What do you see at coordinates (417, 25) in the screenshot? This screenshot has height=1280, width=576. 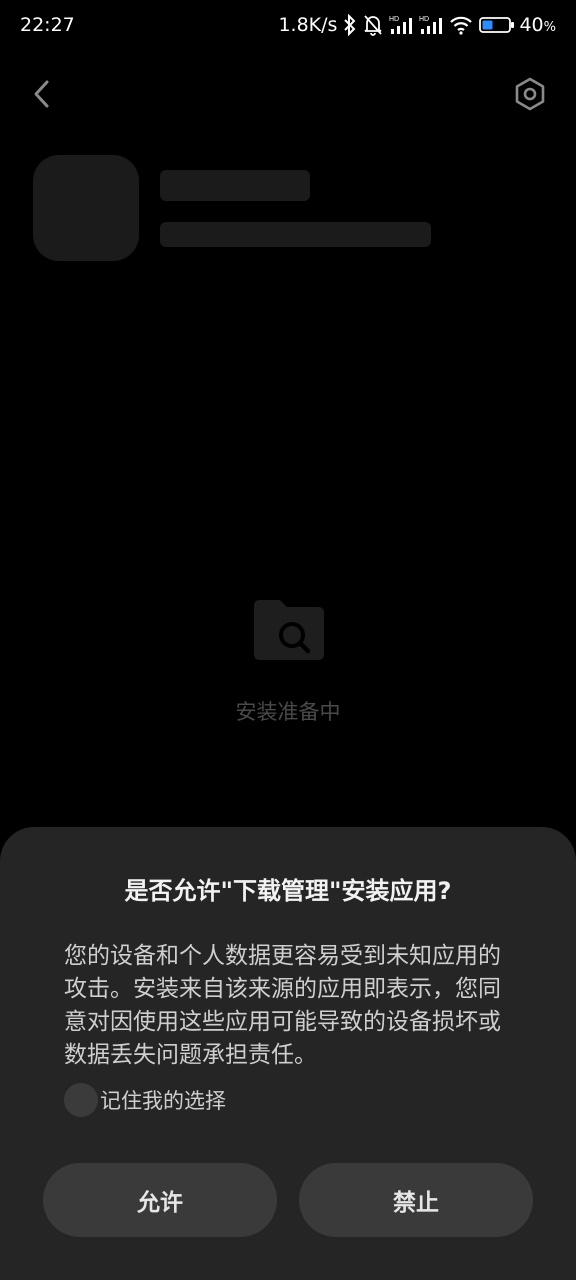 I see `status-icons: 1.8K/s HD HD 40%` at bounding box center [417, 25].